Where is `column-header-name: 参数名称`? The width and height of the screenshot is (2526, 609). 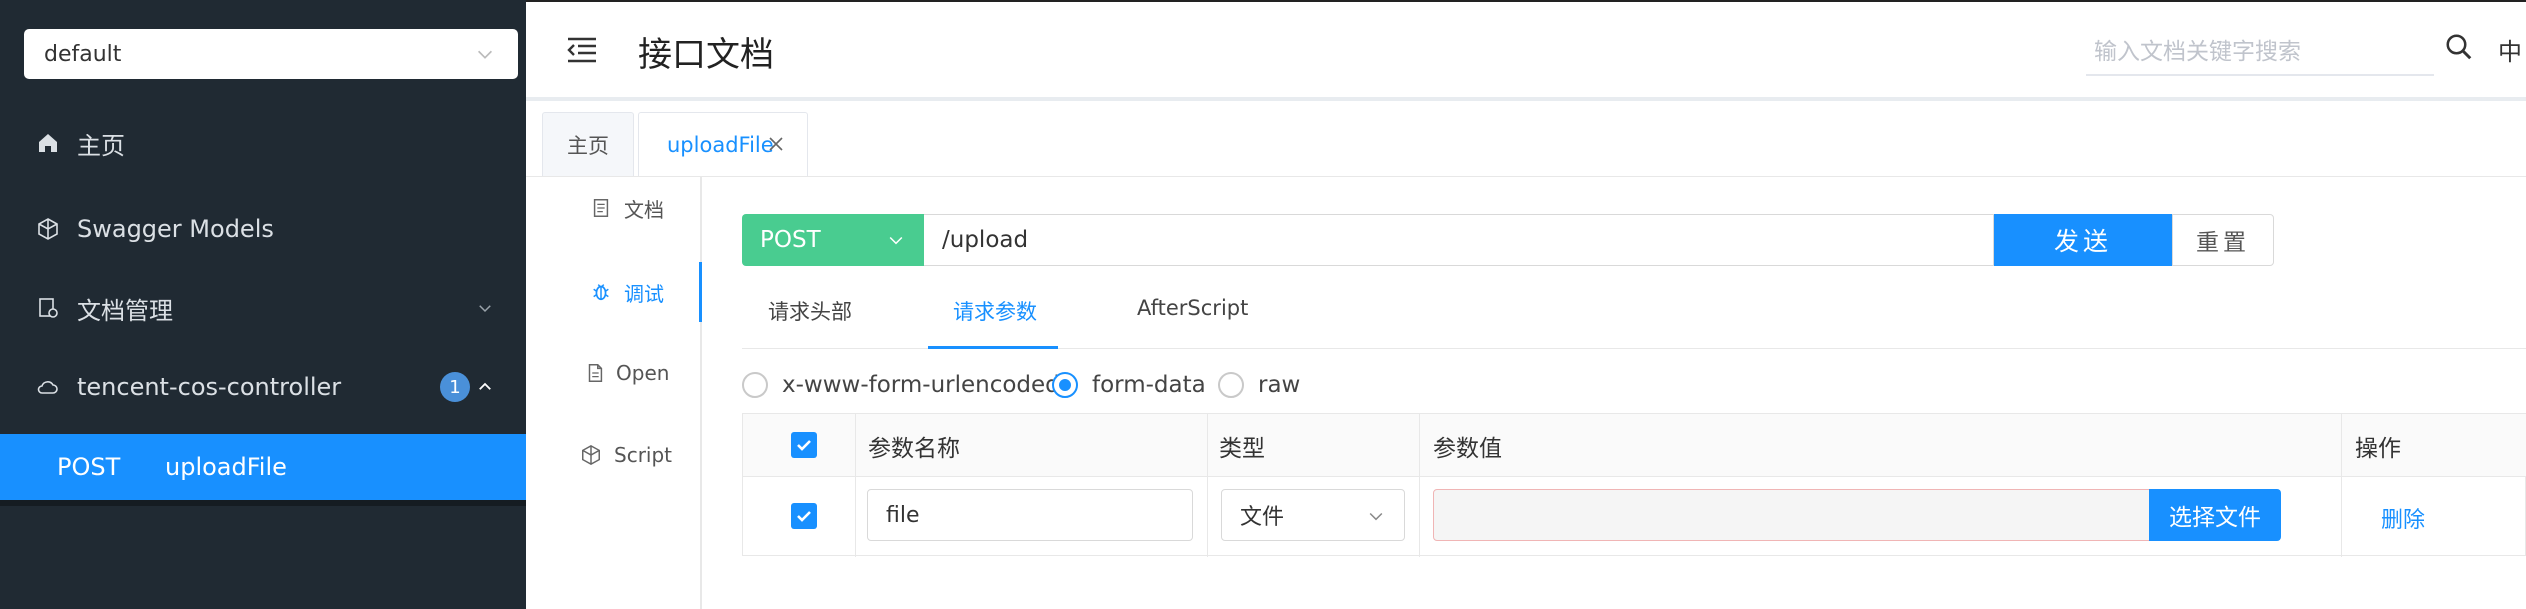 column-header-name: 参数名称 is located at coordinates (914, 448).